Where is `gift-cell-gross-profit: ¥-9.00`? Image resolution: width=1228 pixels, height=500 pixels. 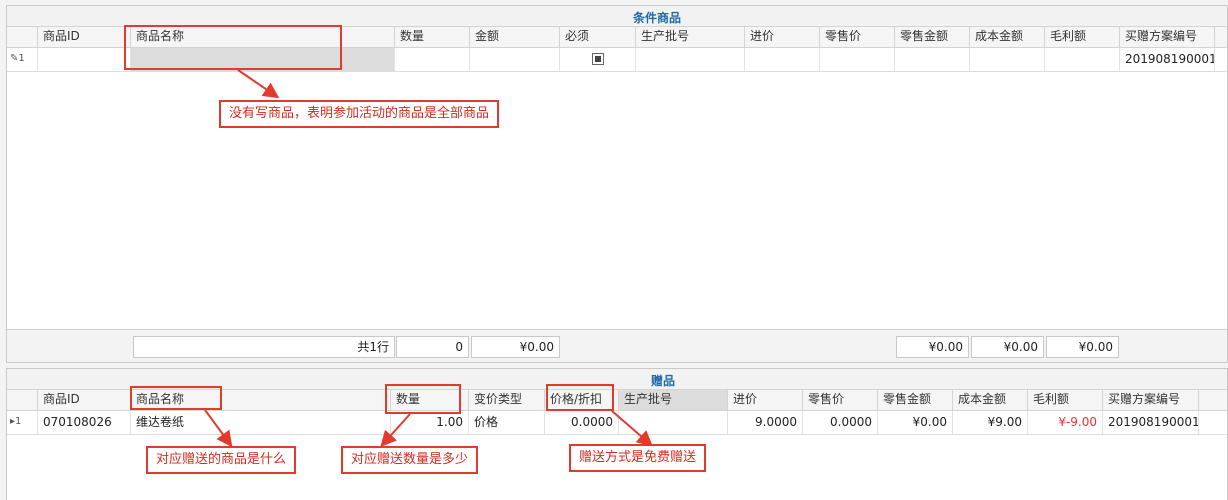 gift-cell-gross-profit: ¥-9.00 is located at coordinates (1065, 422).